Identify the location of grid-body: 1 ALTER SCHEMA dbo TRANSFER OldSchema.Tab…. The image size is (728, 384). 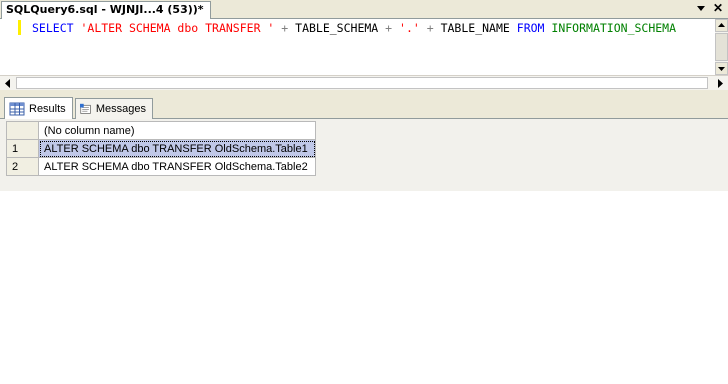
(161, 157).